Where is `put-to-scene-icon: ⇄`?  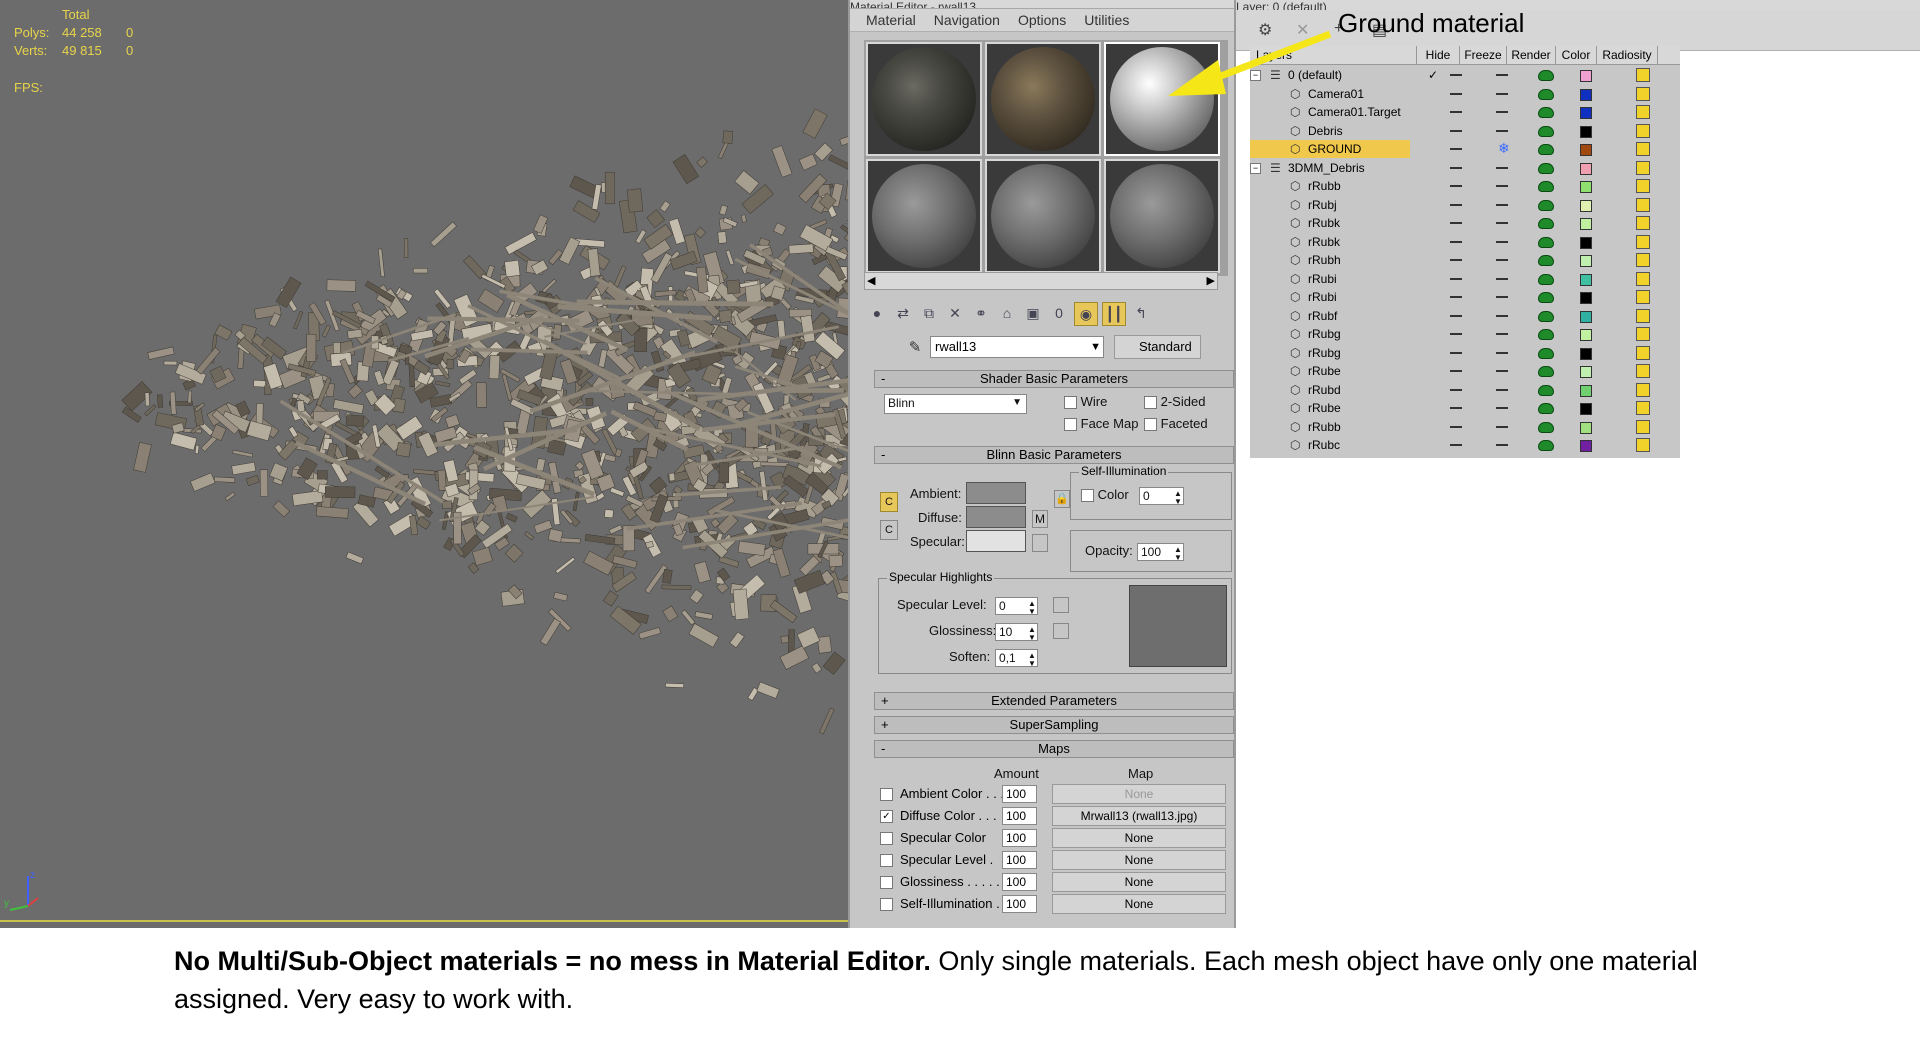
put-to-scene-icon: ⇄ is located at coordinates (903, 313).